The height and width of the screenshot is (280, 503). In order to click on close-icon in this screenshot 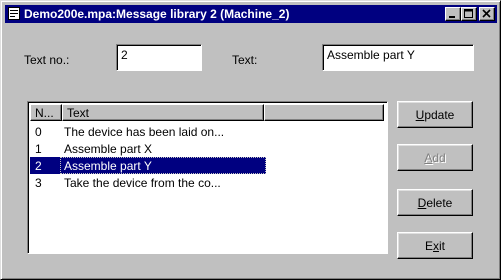, I will do `click(486, 13)`.